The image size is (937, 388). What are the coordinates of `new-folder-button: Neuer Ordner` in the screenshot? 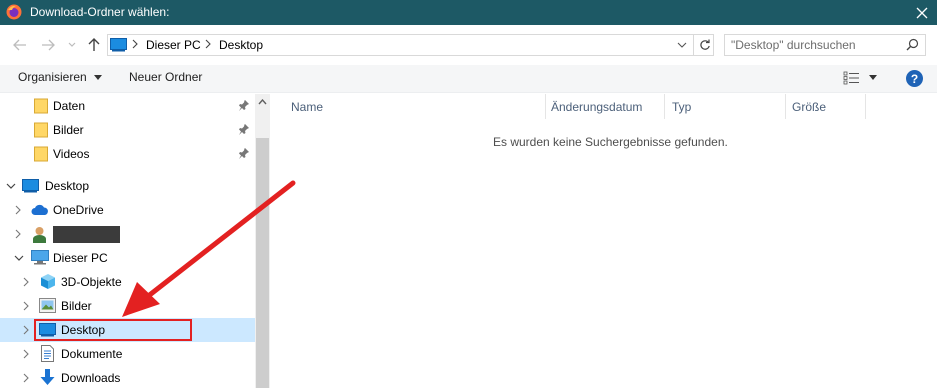 It's located at (165, 77).